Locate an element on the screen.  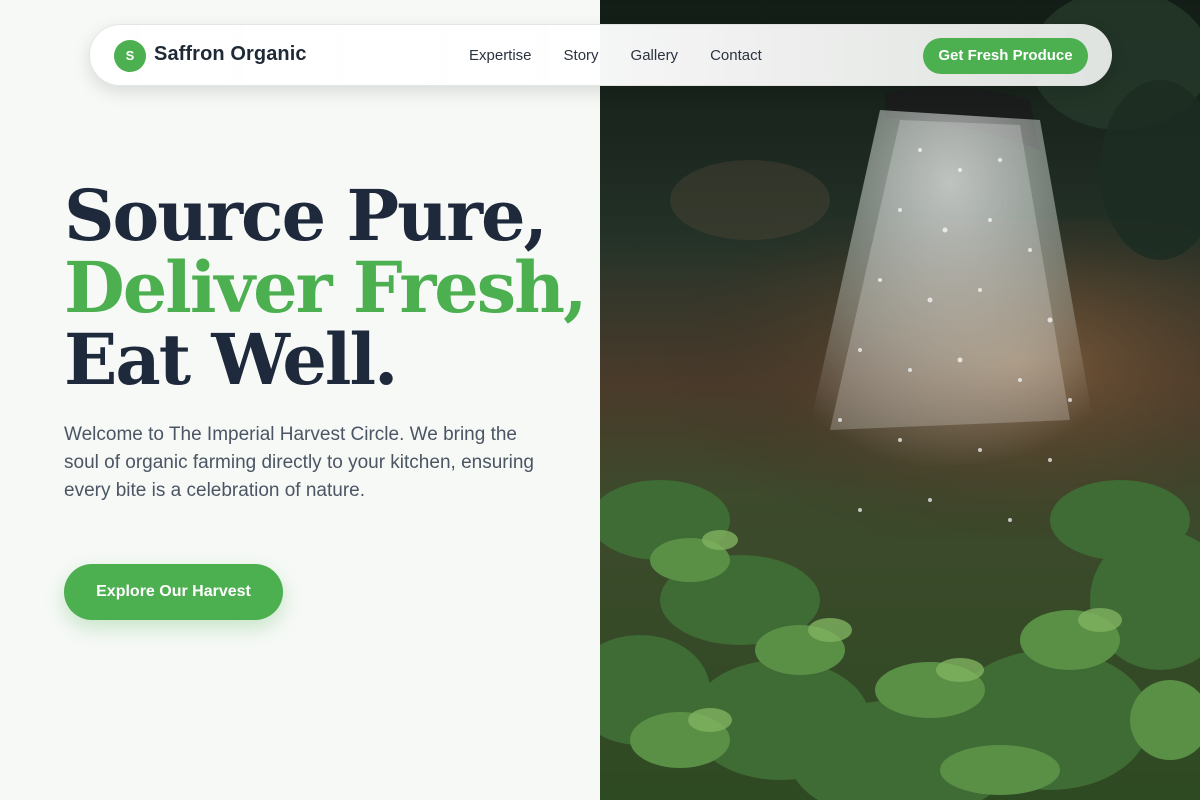
hero-title-line-2: Deliver Fresh, is located at coordinates (325, 287).